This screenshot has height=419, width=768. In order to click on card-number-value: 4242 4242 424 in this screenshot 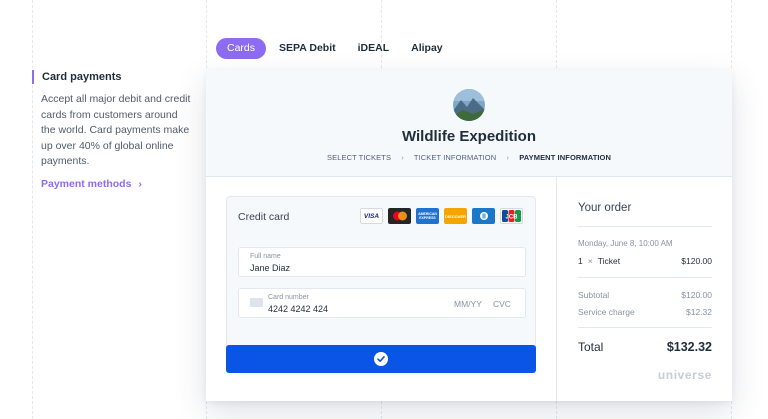, I will do `click(298, 309)`.